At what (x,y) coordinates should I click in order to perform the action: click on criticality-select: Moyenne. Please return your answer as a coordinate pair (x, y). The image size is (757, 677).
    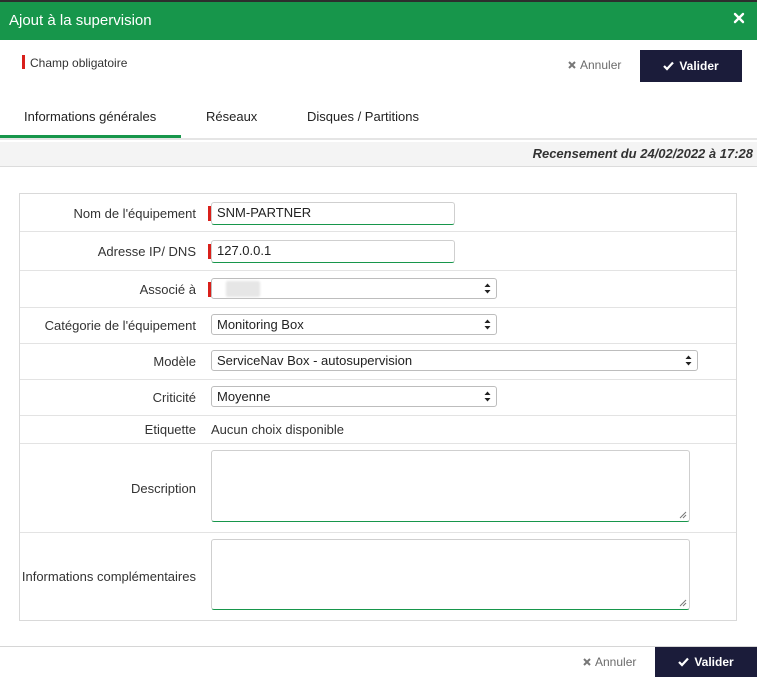
    Looking at the image, I should click on (354, 396).